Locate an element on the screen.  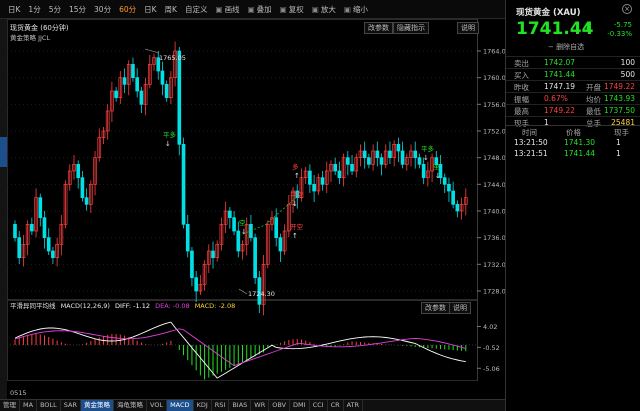
toolbar-item-5: 60分 is located at coordinates (127, 9).